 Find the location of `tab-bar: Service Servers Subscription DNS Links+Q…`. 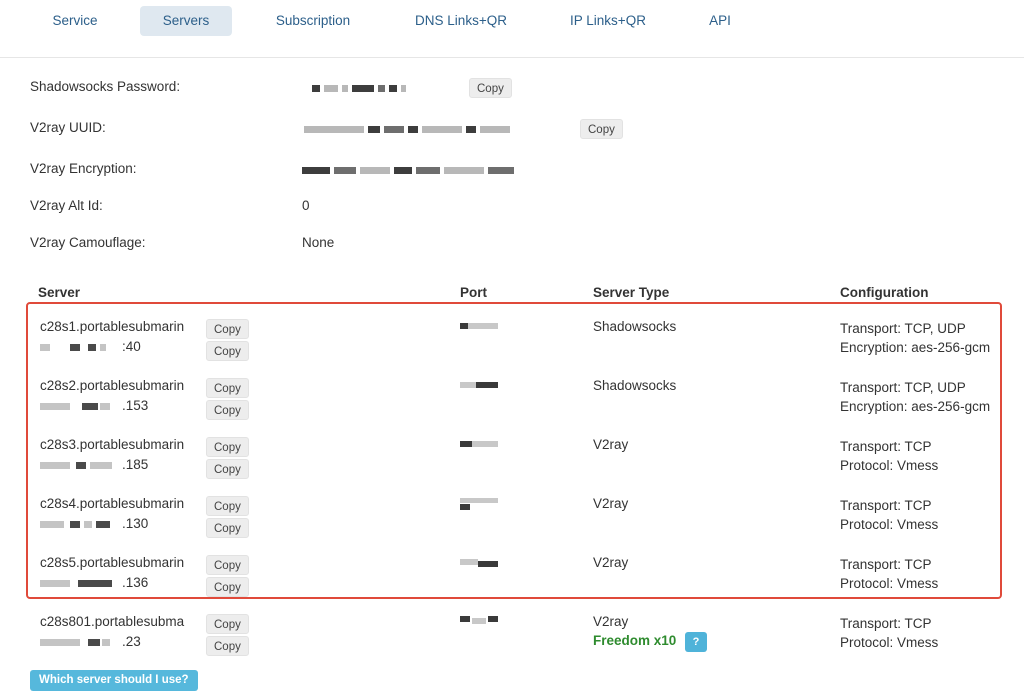

tab-bar: Service Servers Subscription DNS Links+Q… is located at coordinates (512, 29).